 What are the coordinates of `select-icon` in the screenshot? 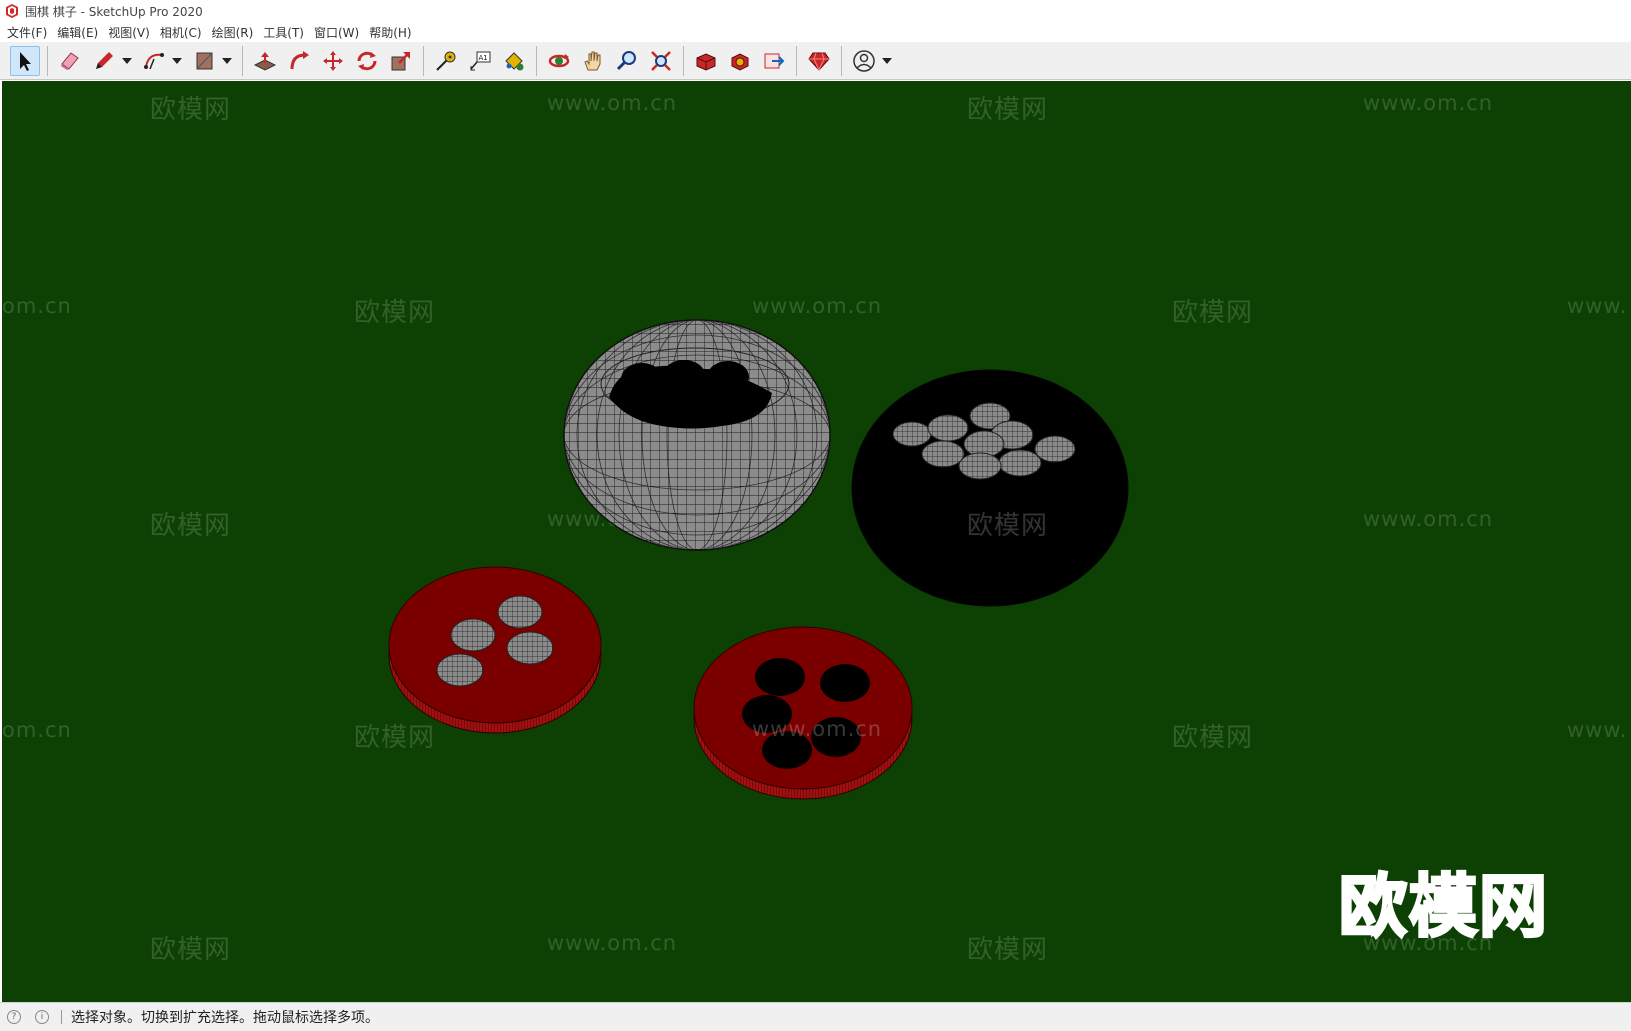 It's located at (25, 61).